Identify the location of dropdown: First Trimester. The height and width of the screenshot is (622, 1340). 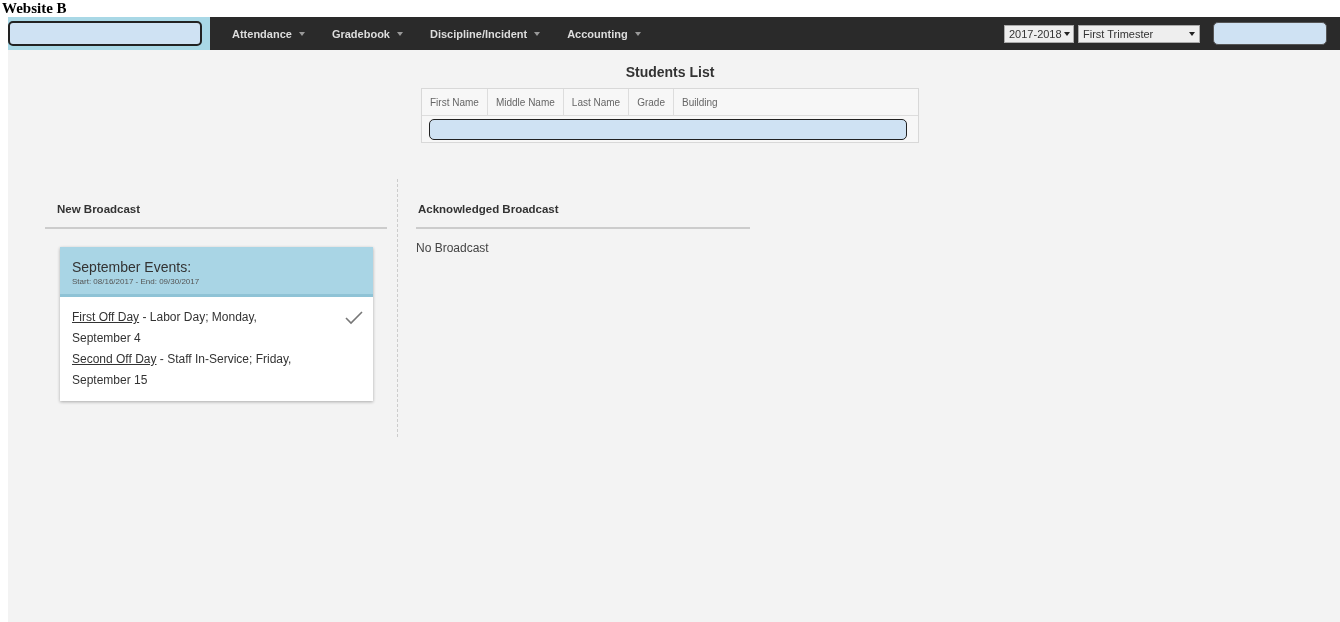
(1139, 33).